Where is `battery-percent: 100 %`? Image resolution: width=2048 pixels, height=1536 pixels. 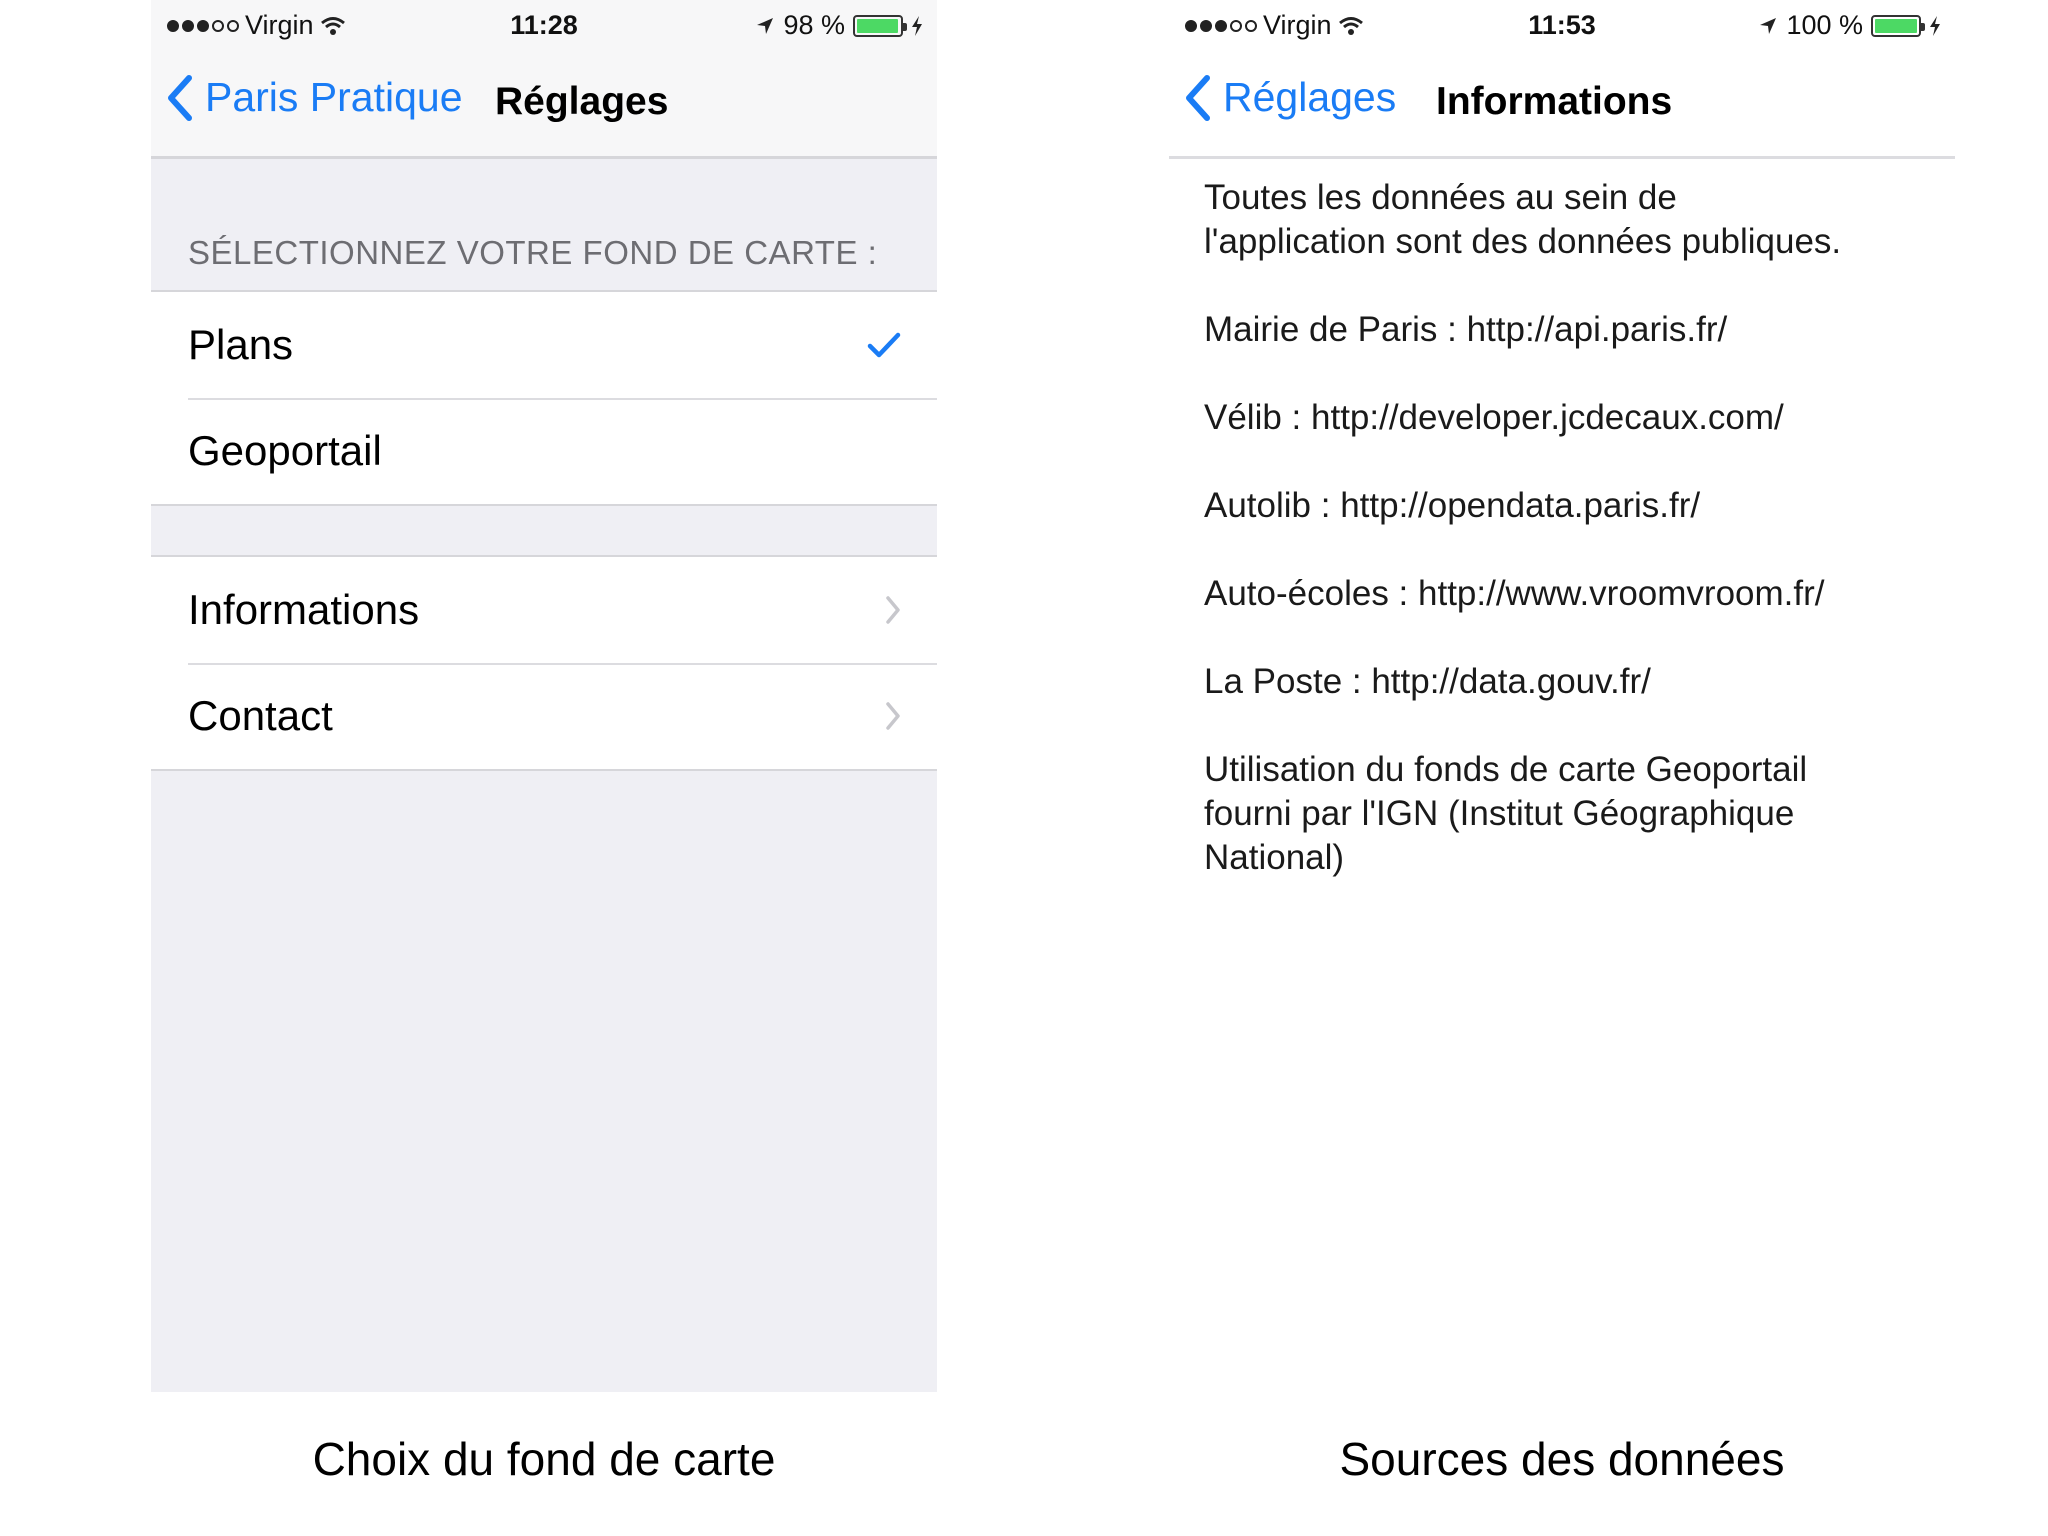
battery-percent: 100 % is located at coordinates (1824, 25).